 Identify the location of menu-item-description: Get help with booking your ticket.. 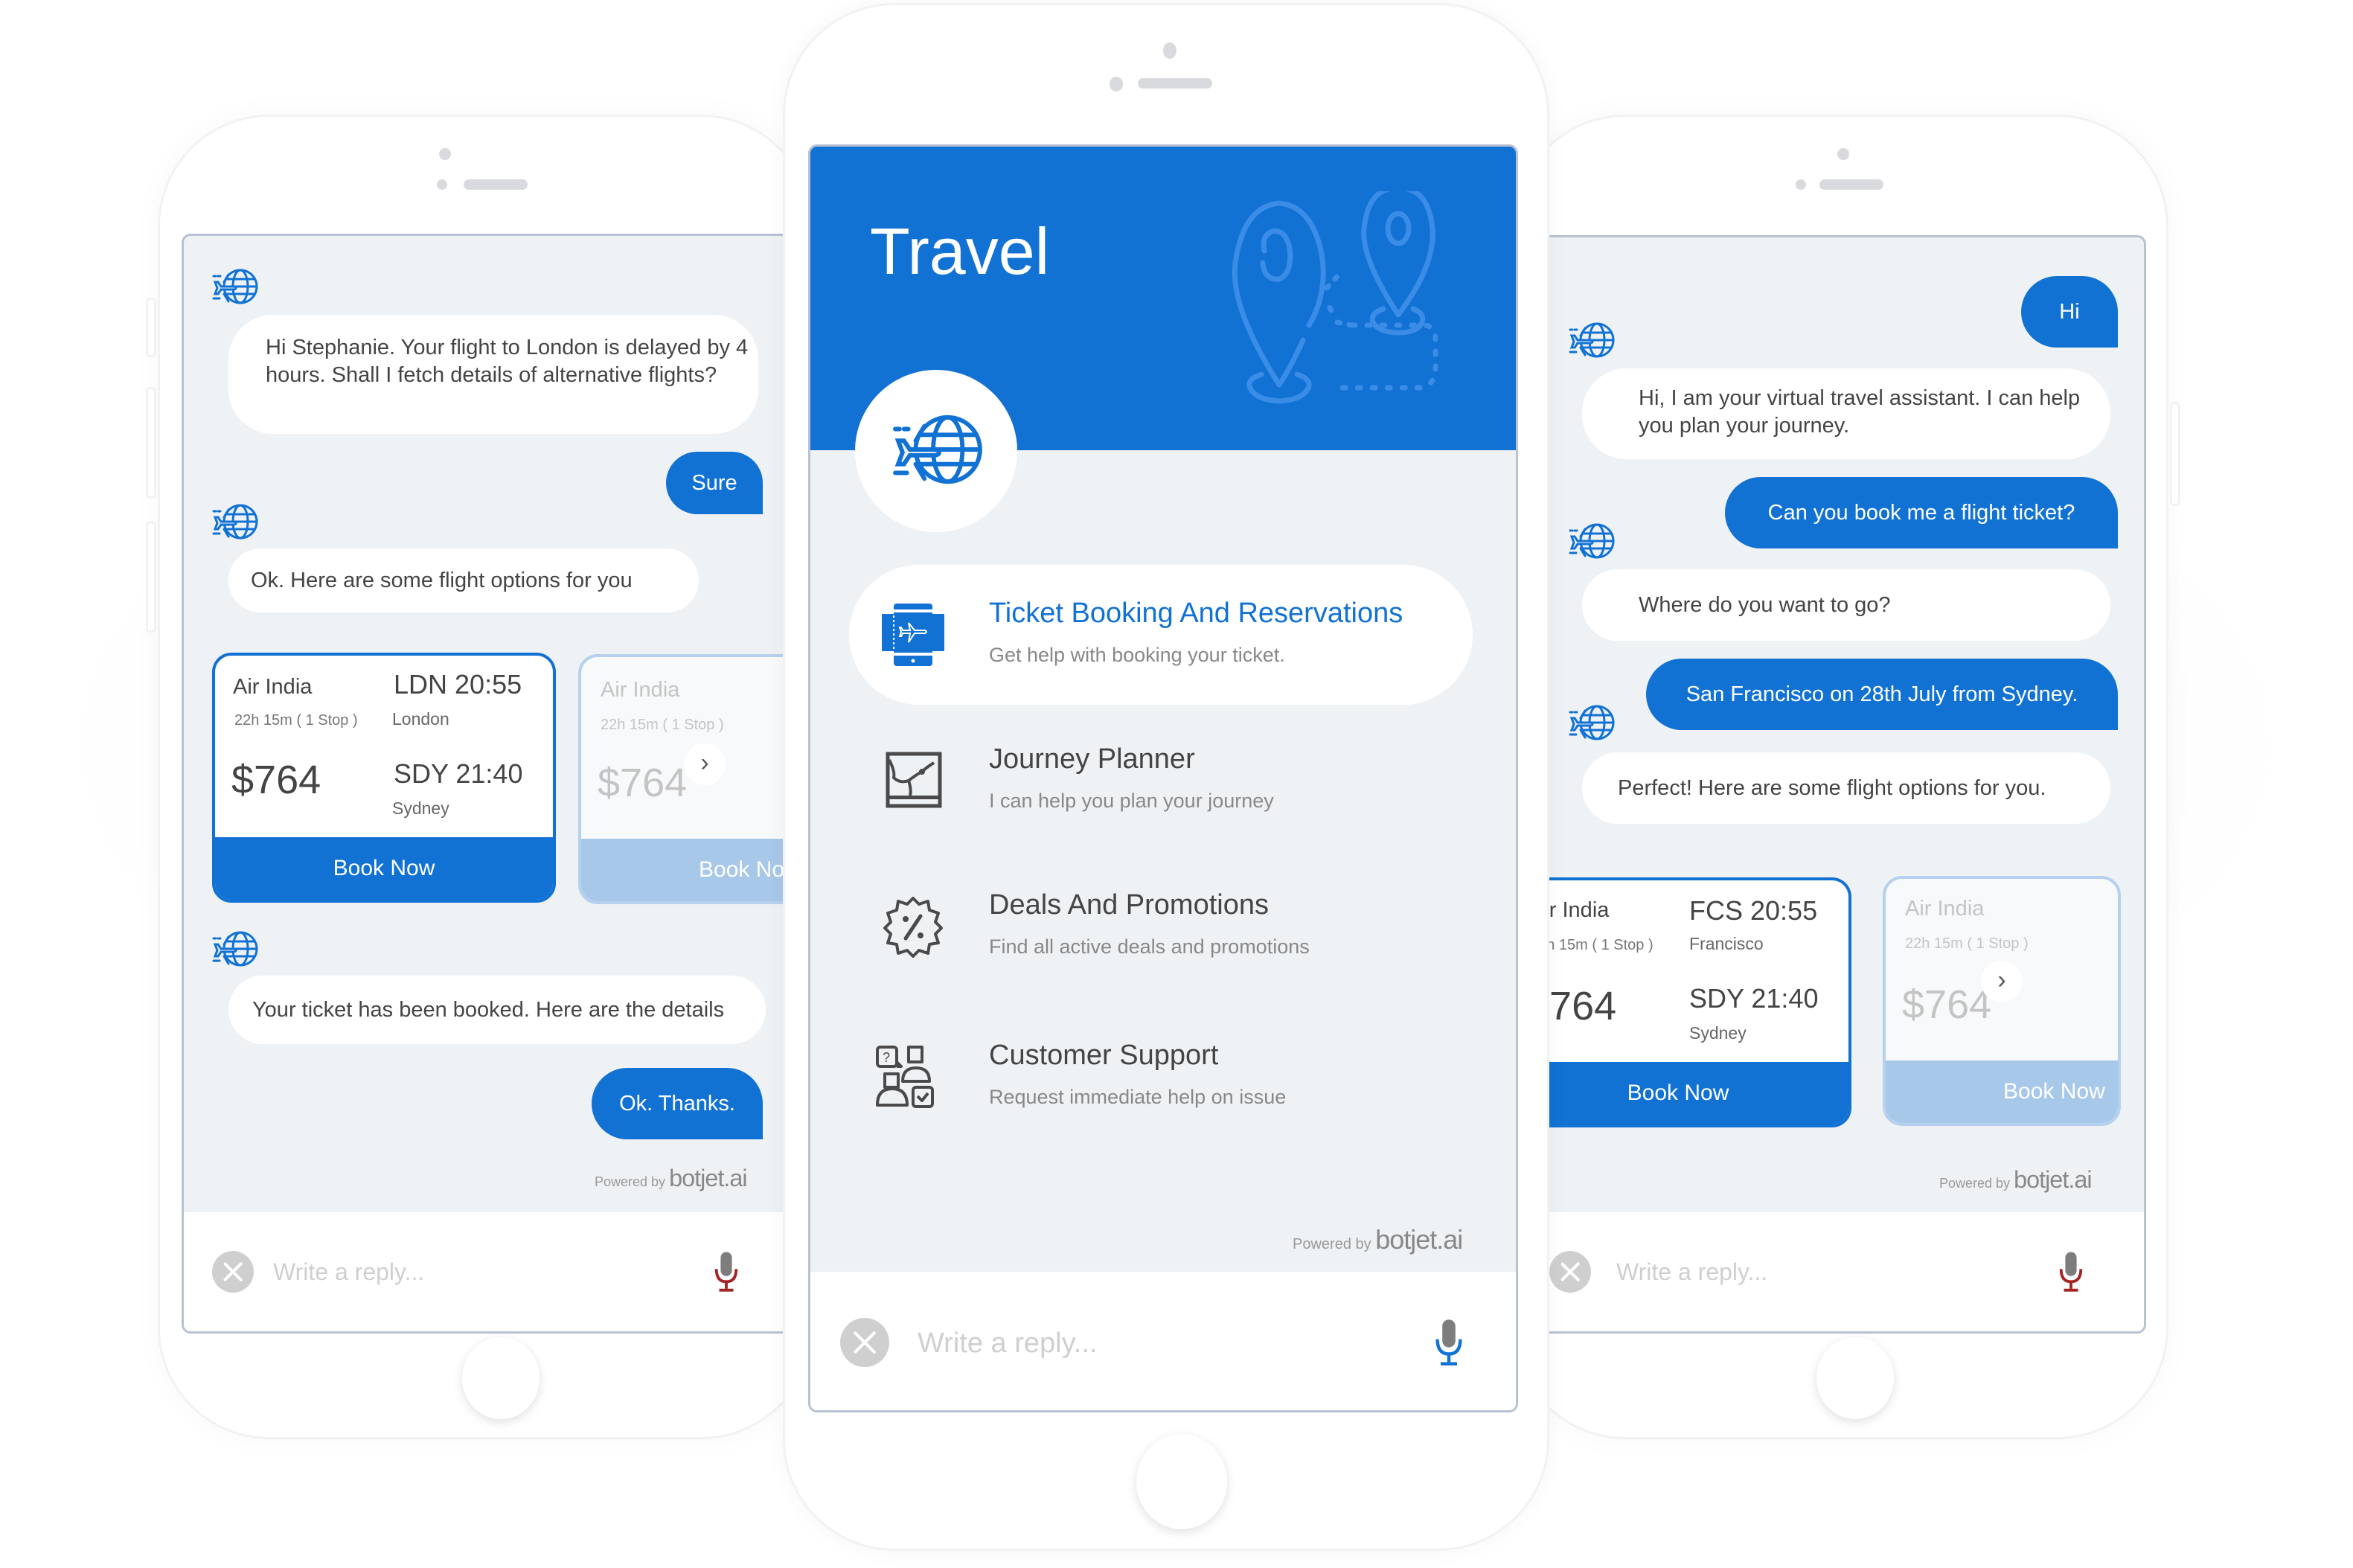
(1137, 655).